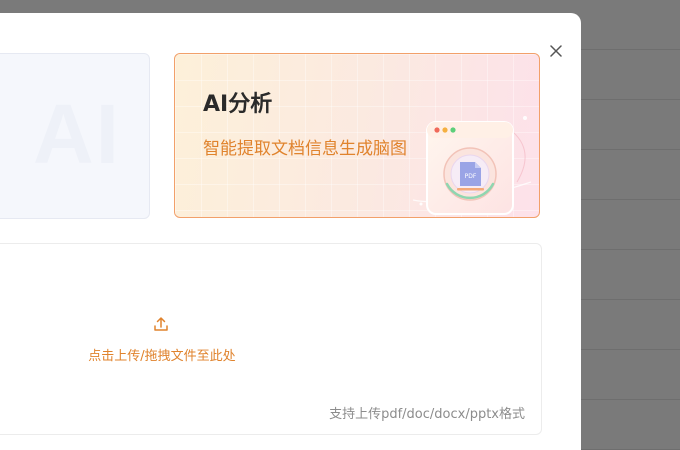  What do you see at coordinates (162, 354) in the screenshot?
I see `upload-action-text: 点击上传/拖拽文件至此处` at bounding box center [162, 354].